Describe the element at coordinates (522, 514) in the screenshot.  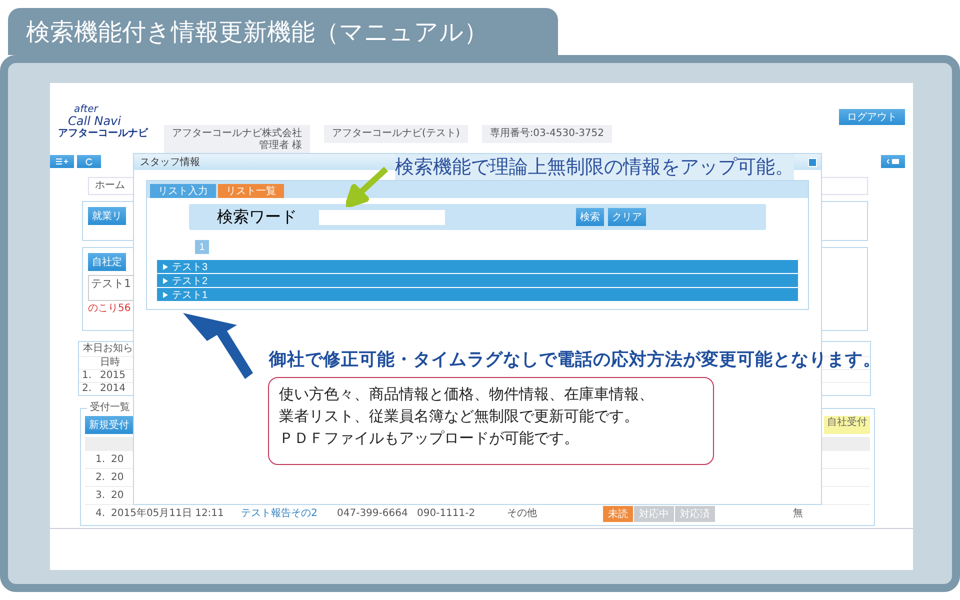
I see `table-cell-text: その他` at that location.